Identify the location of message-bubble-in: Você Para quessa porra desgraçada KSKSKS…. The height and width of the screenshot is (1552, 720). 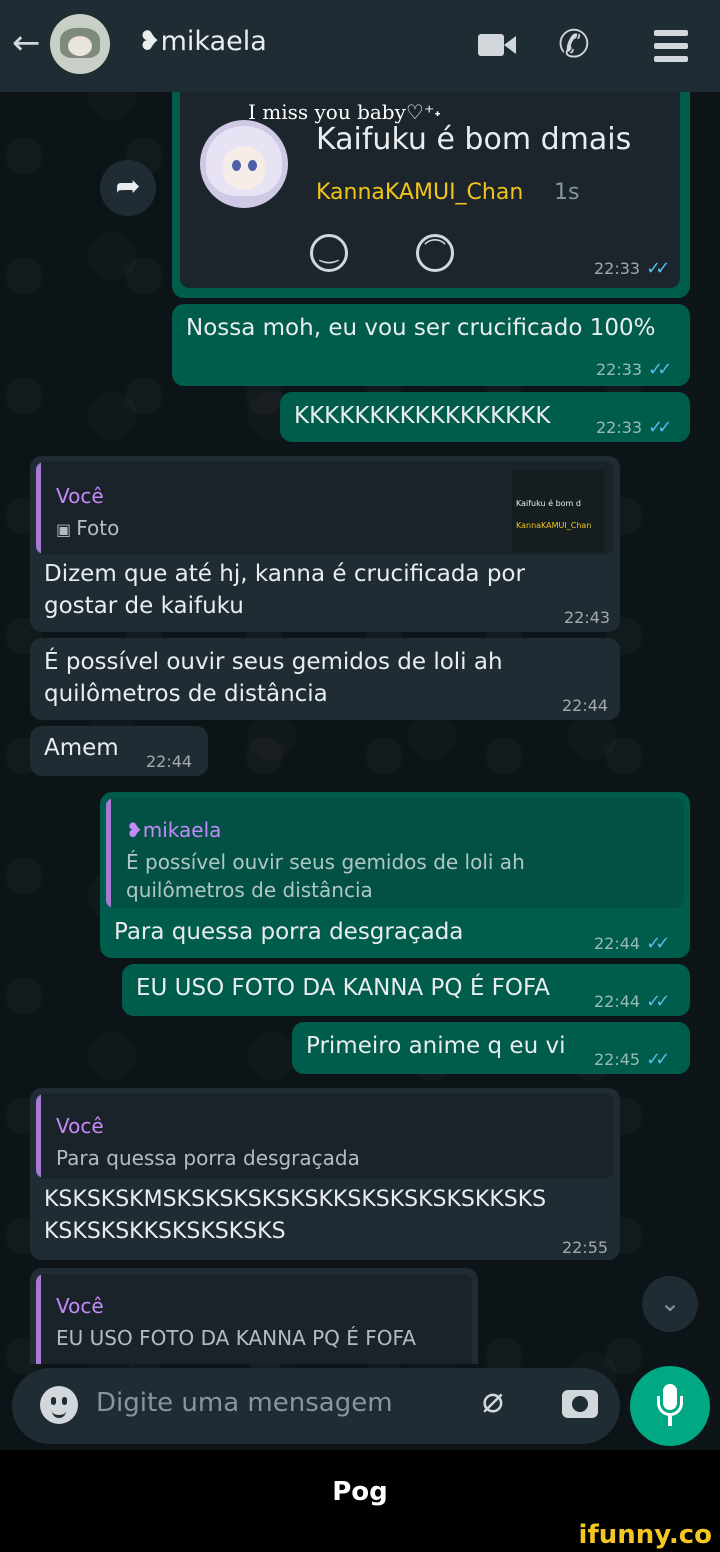
(325, 1174).